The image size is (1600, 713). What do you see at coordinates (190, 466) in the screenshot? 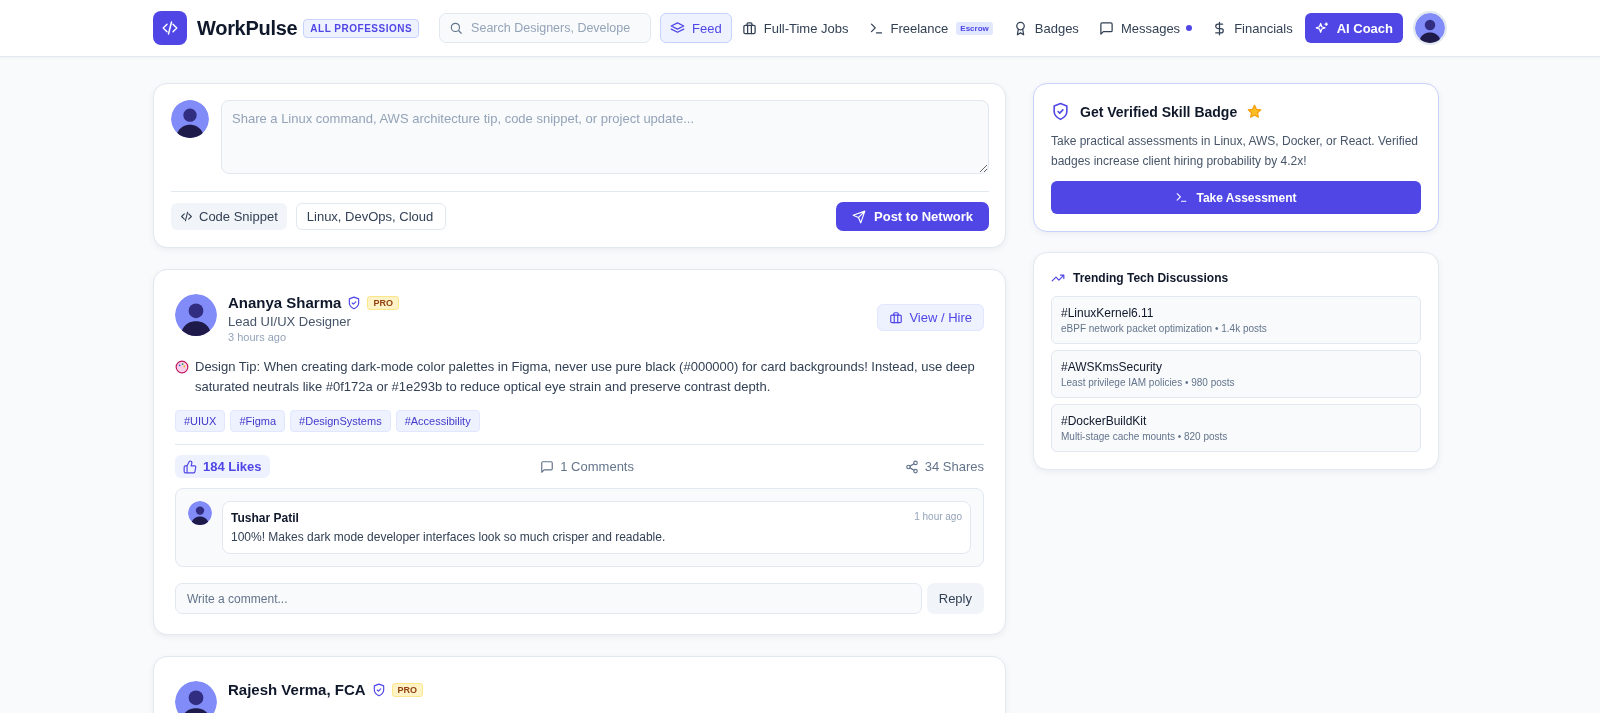
I see `thumbs-up-icon` at bounding box center [190, 466].